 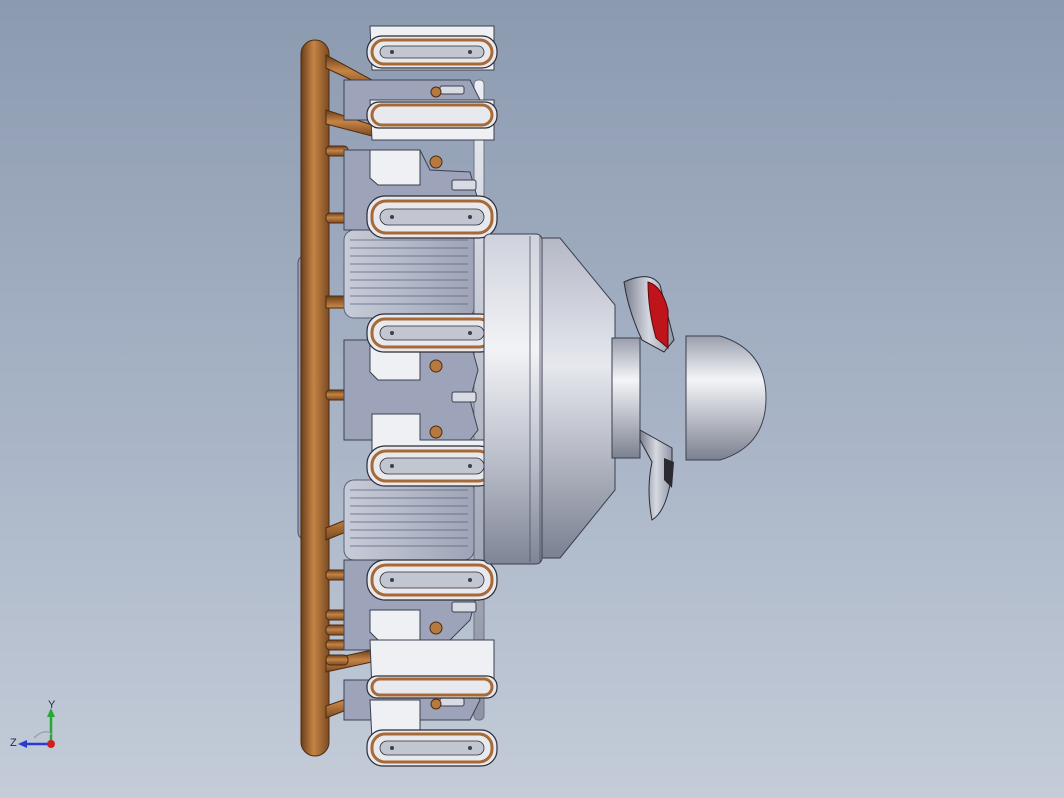 I want to click on triad-z-label: Z, so click(x=13, y=743).